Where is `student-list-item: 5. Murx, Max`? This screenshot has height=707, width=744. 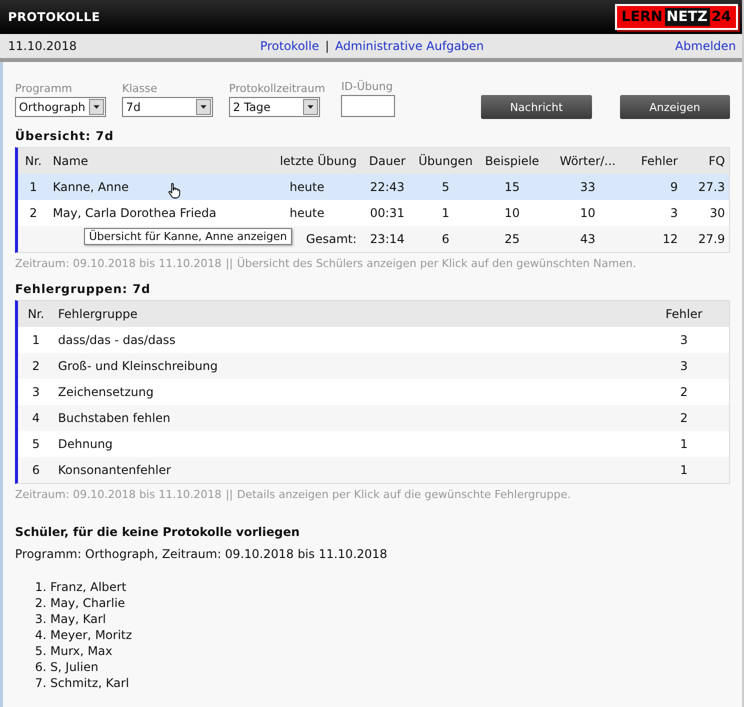
student-list-item: 5. Murx, Max is located at coordinates (74, 651).